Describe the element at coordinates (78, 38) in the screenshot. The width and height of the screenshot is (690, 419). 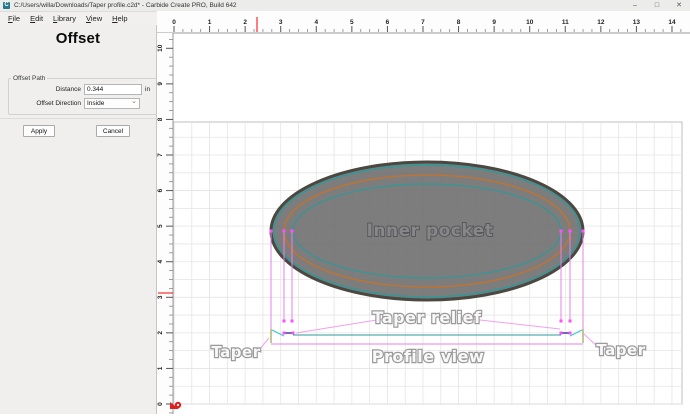
I see `panel-title: Offset` at that location.